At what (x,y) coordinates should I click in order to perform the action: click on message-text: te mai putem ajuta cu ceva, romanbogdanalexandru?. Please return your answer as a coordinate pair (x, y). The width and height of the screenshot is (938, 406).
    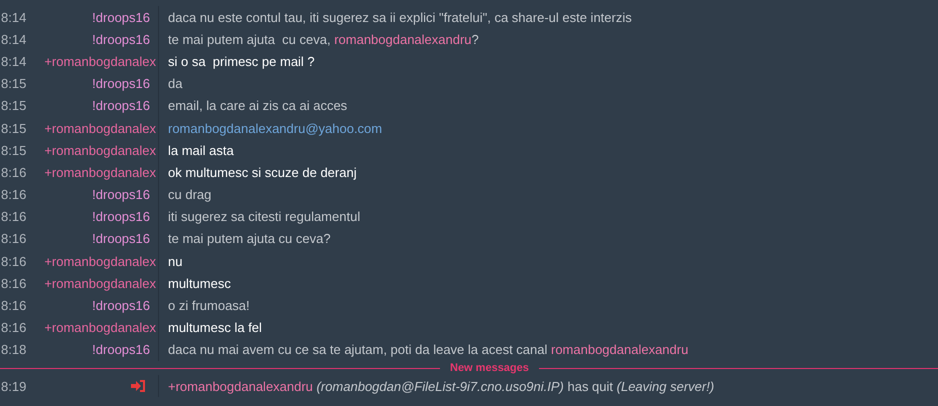
    Looking at the image, I should click on (323, 39).